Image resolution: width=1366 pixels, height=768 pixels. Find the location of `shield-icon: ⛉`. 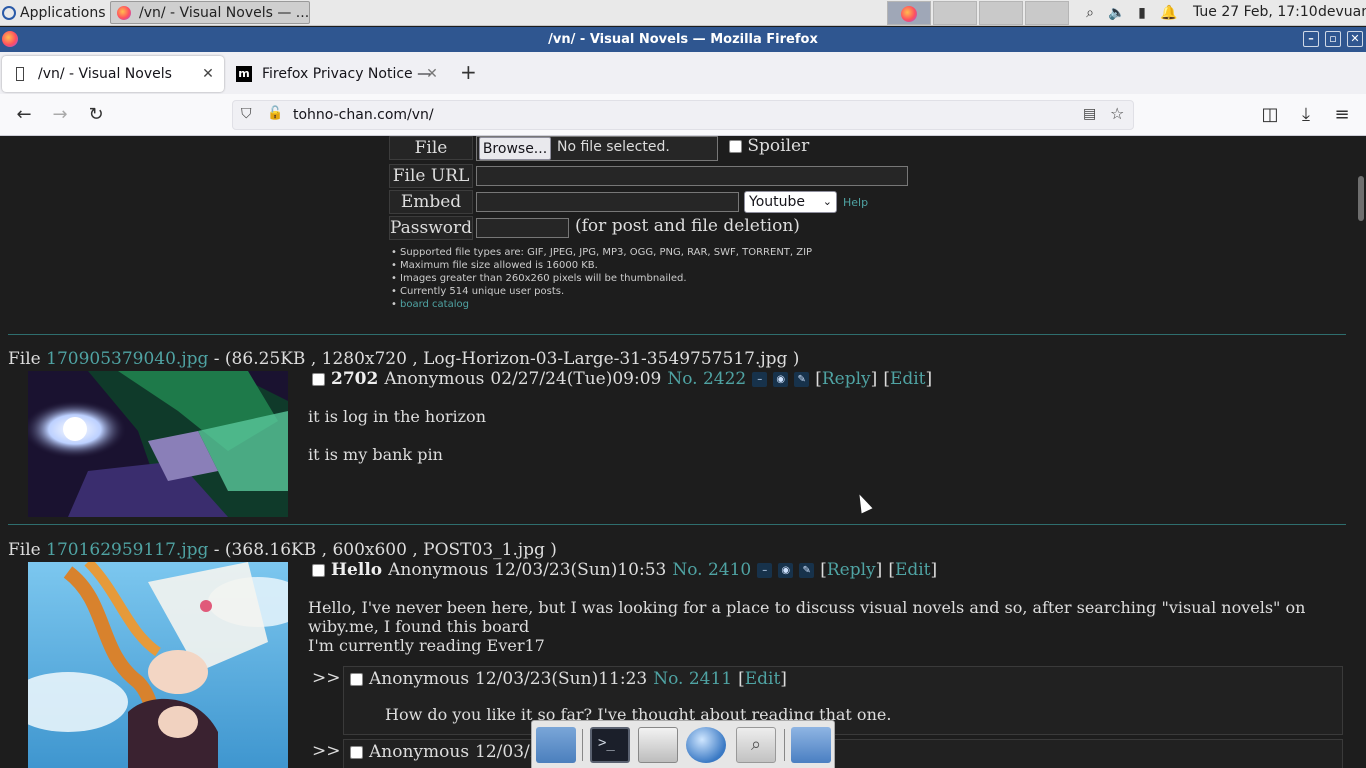

shield-icon: ⛉ is located at coordinates (246, 114).